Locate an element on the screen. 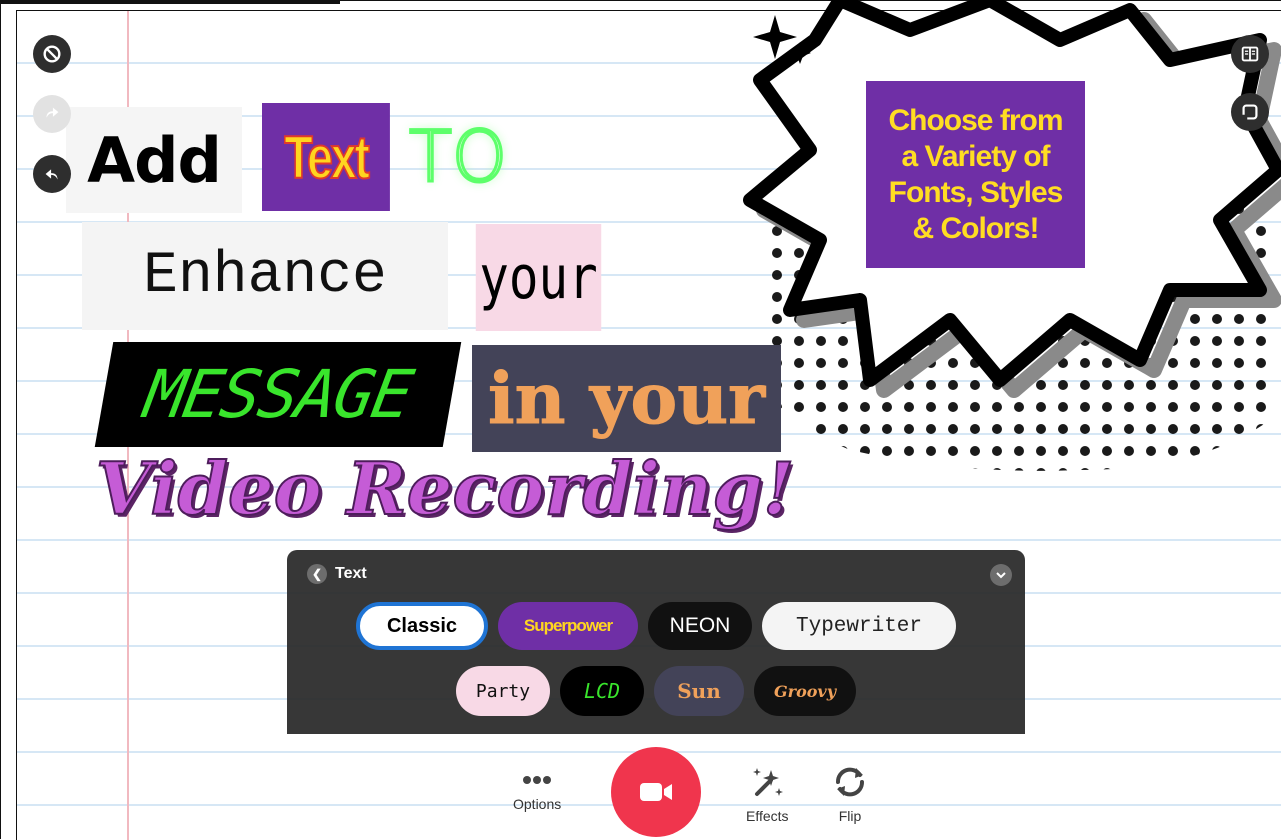 The height and width of the screenshot is (840, 1281). bubble-line-1: Choose from is located at coordinates (975, 120).